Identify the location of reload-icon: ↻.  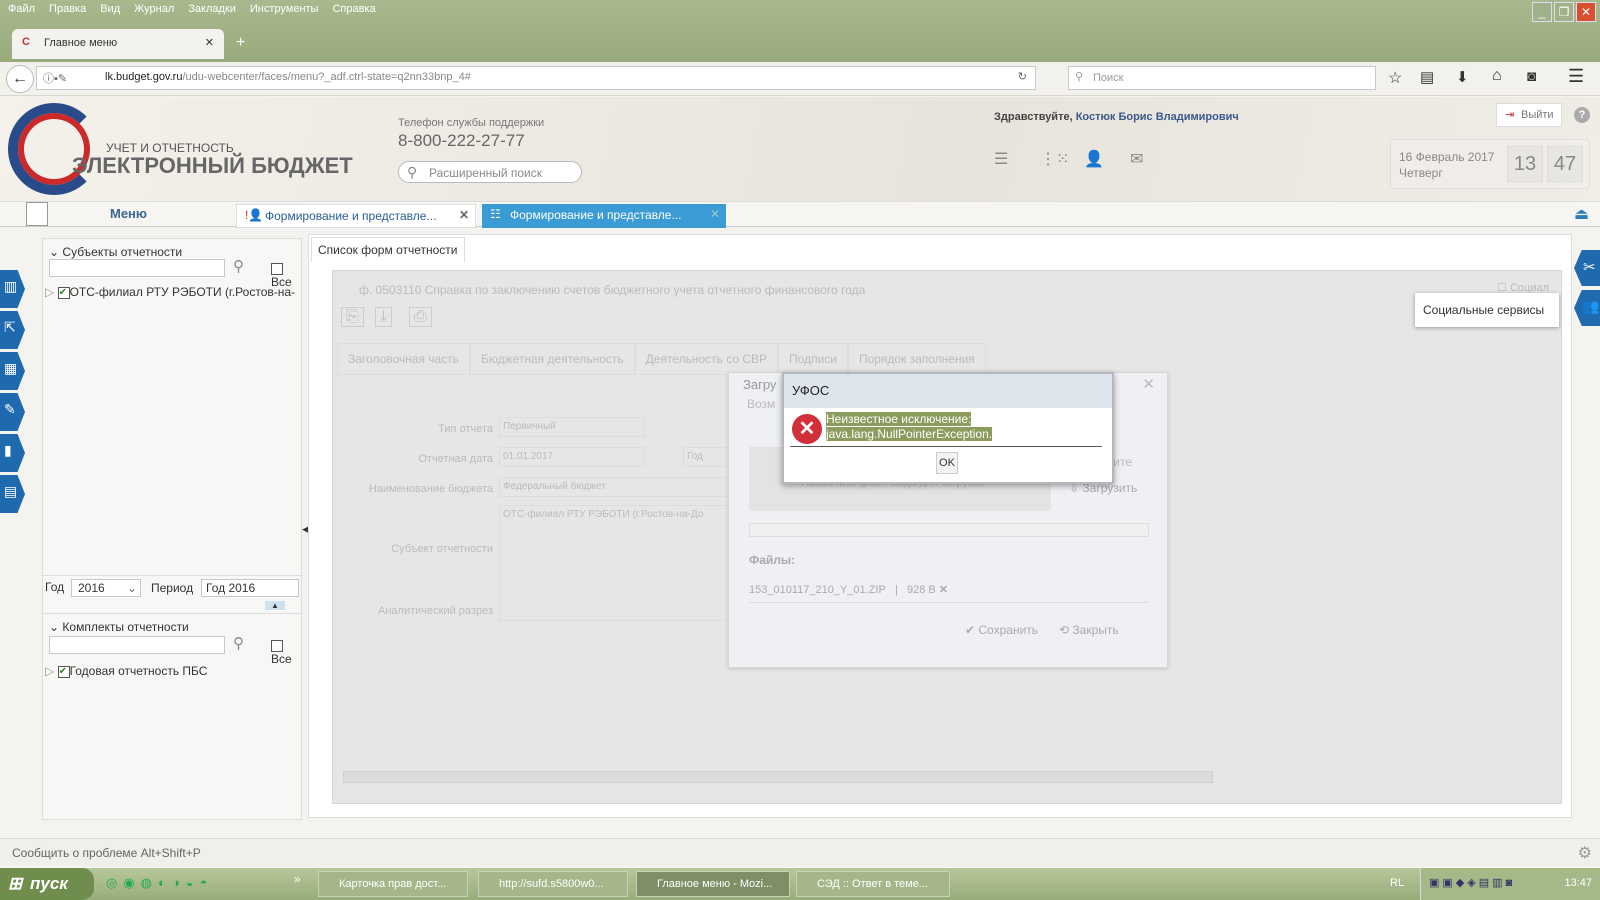
(1022, 76).